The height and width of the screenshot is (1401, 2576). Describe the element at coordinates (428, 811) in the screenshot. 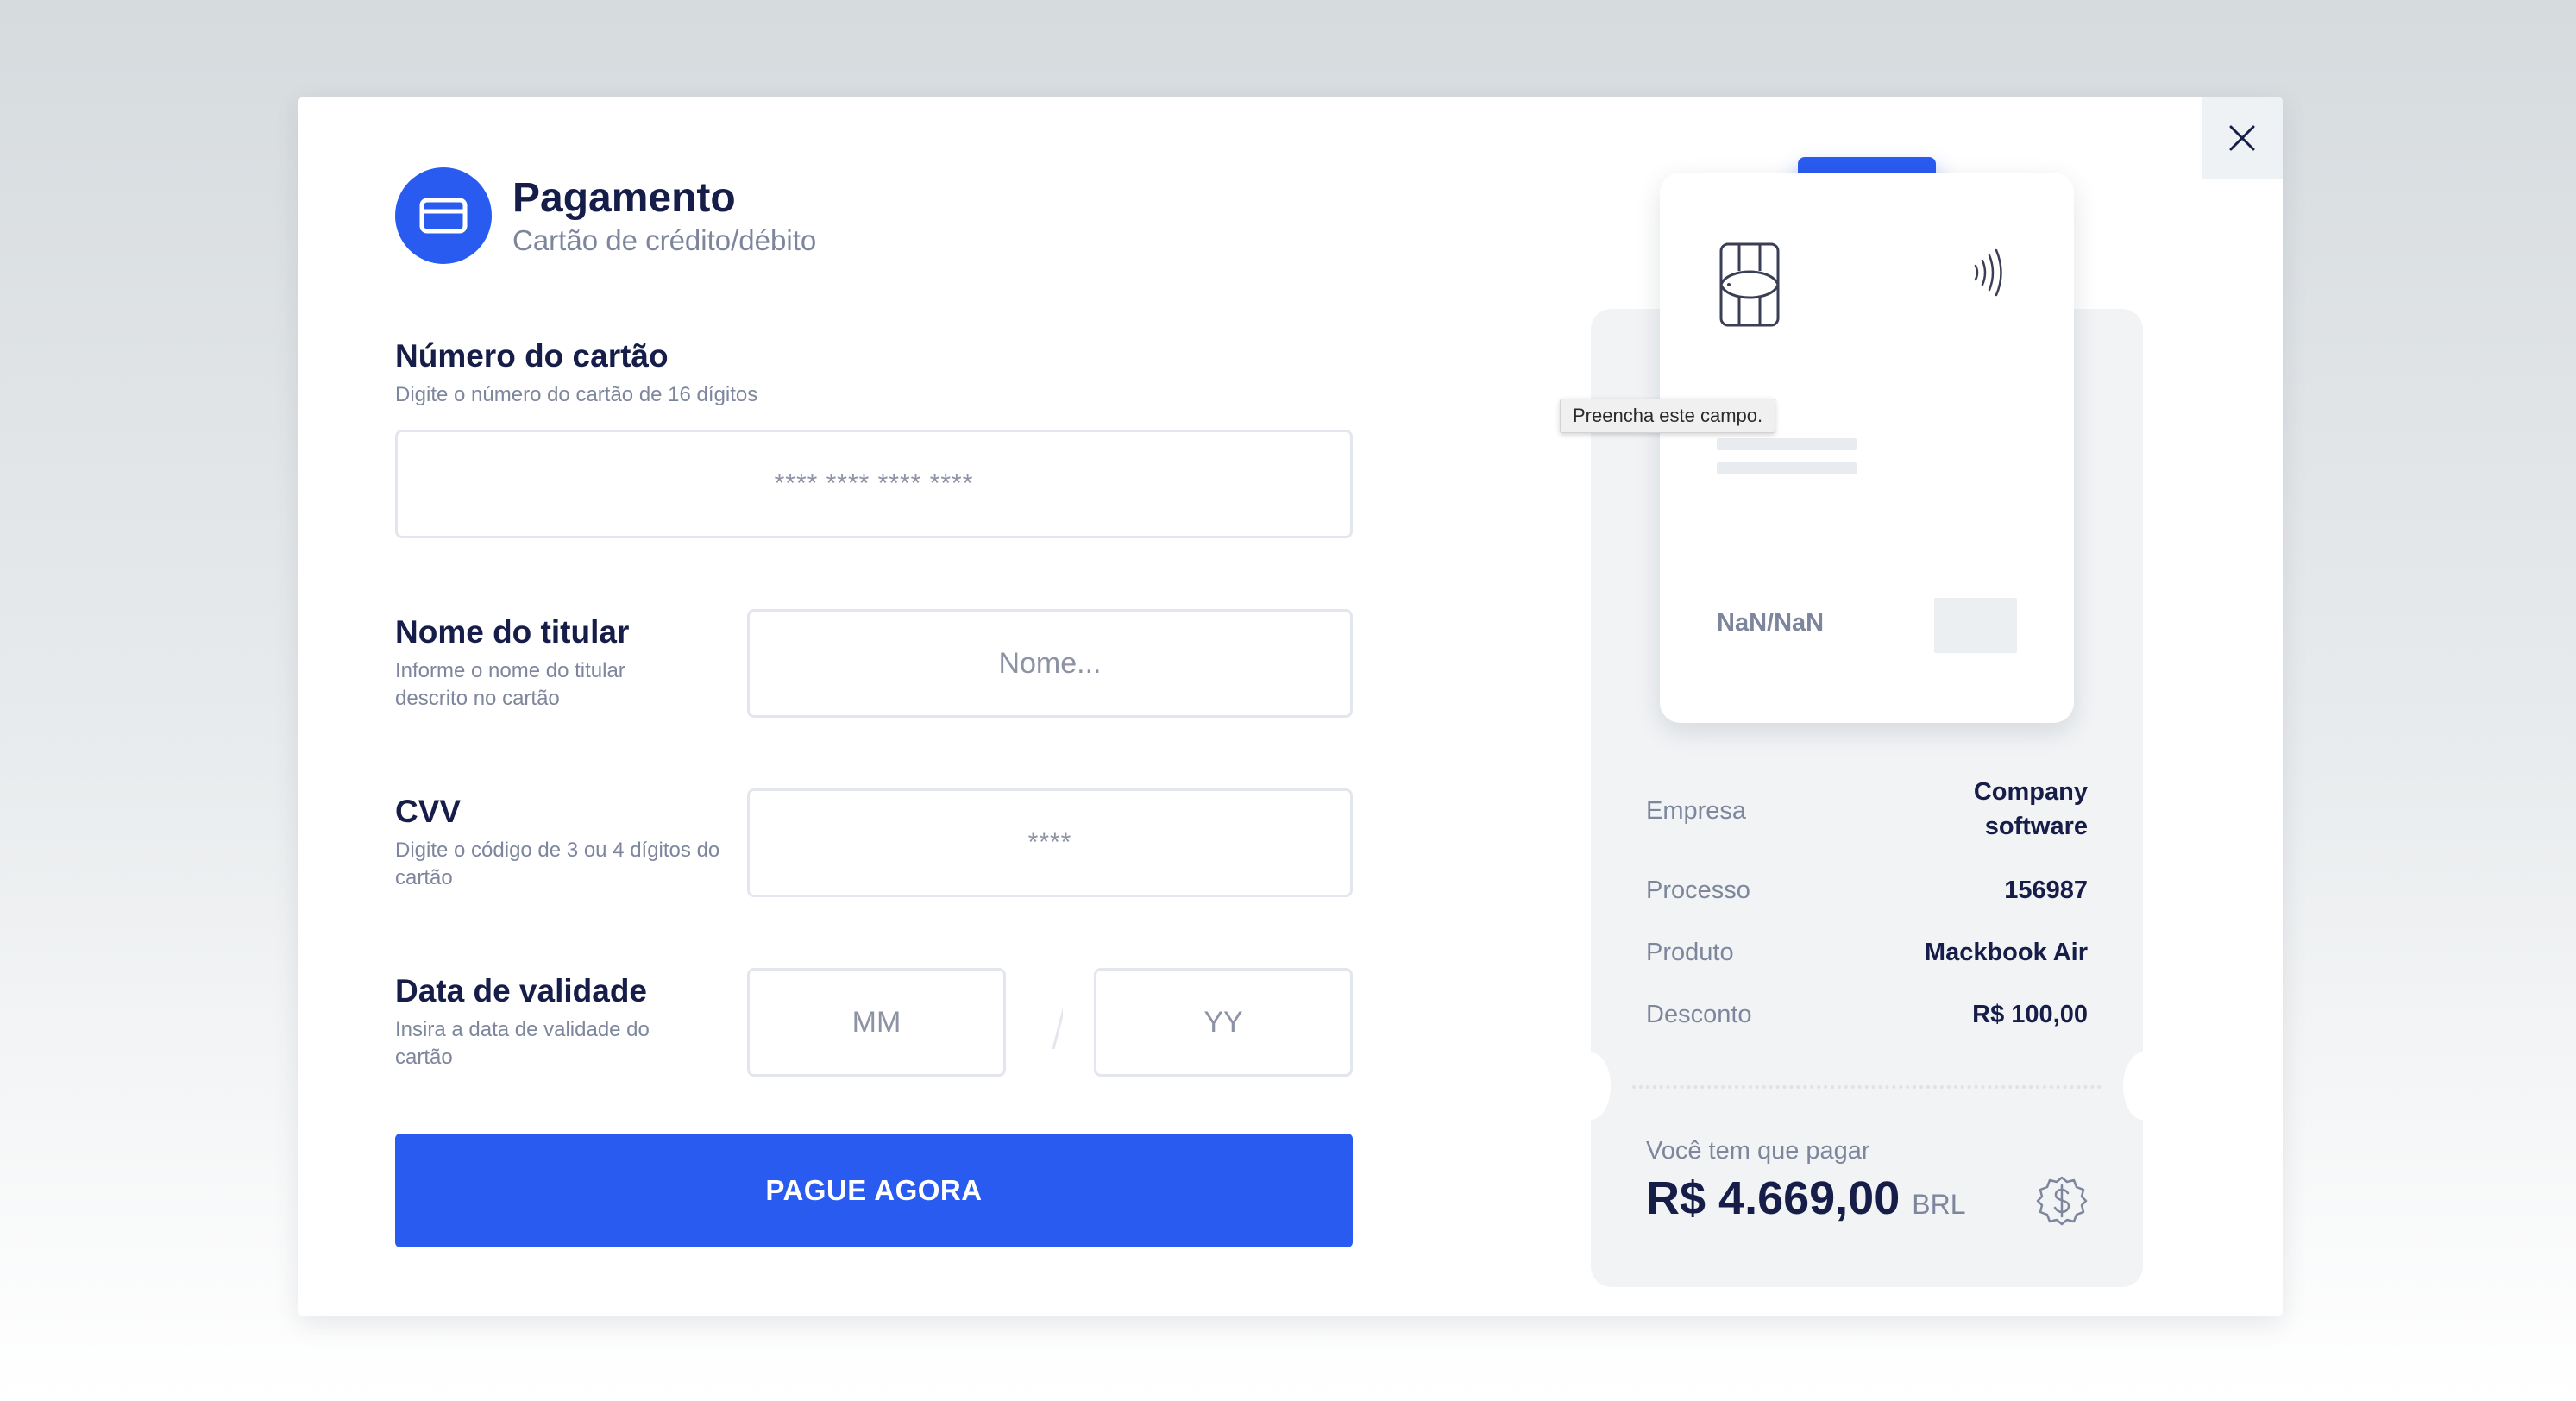

I see `cvv-label: CVV` at that location.